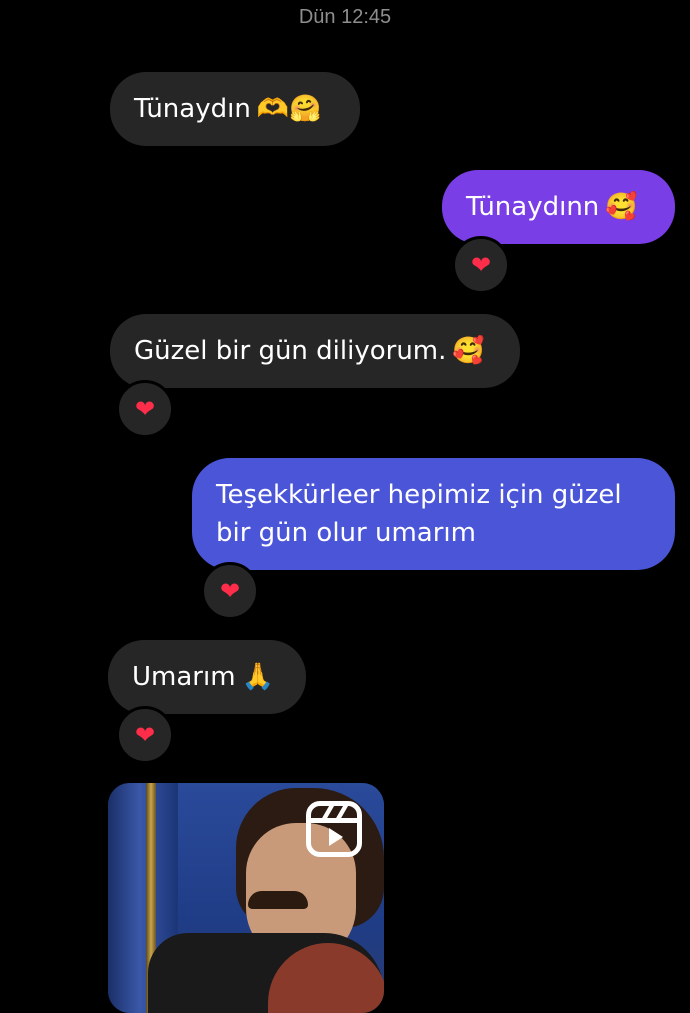  I want to click on message-bubble-incoming: Tünaydın 🫶🤗, so click(235, 109).